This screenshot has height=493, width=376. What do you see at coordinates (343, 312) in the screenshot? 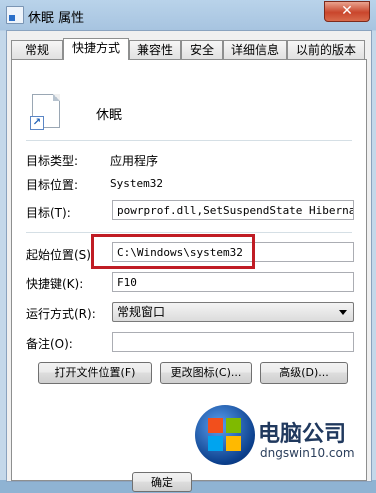
I see `chevron-down-icon` at bounding box center [343, 312].